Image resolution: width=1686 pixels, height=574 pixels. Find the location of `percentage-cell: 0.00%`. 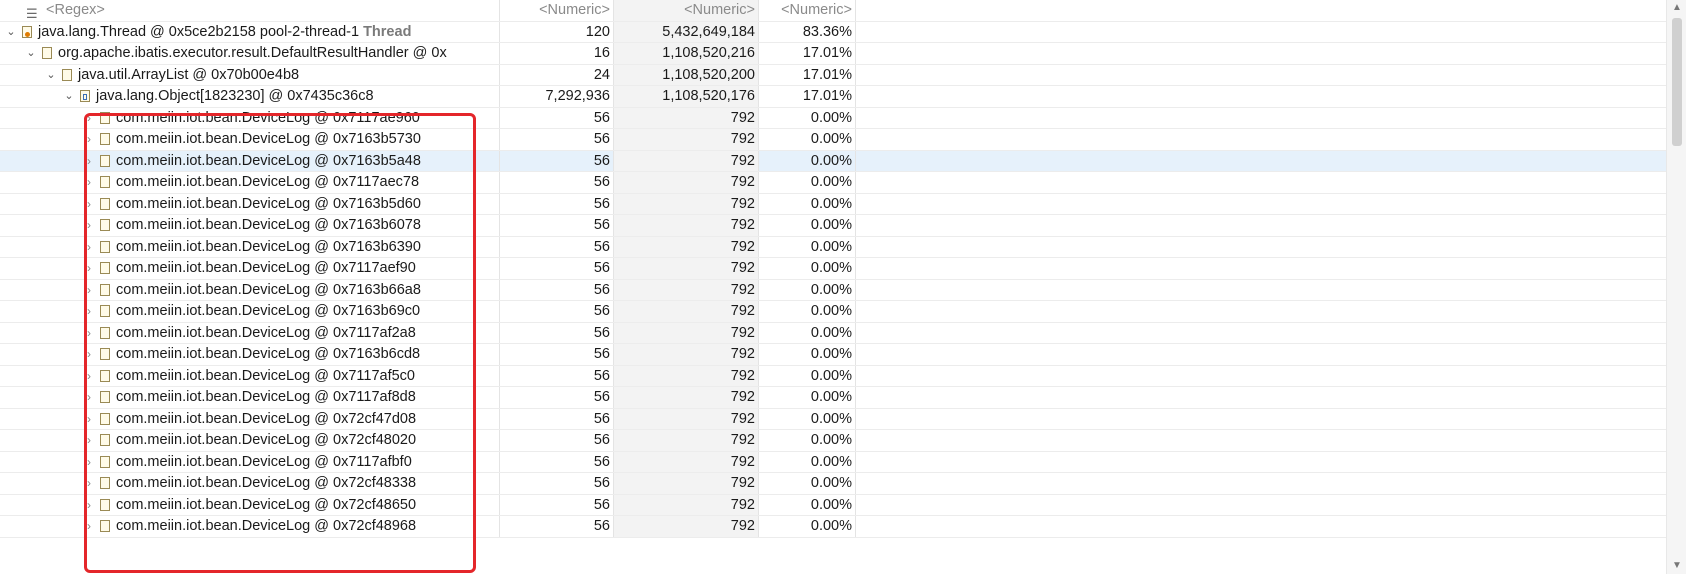

percentage-cell: 0.00% is located at coordinates (807, 354).